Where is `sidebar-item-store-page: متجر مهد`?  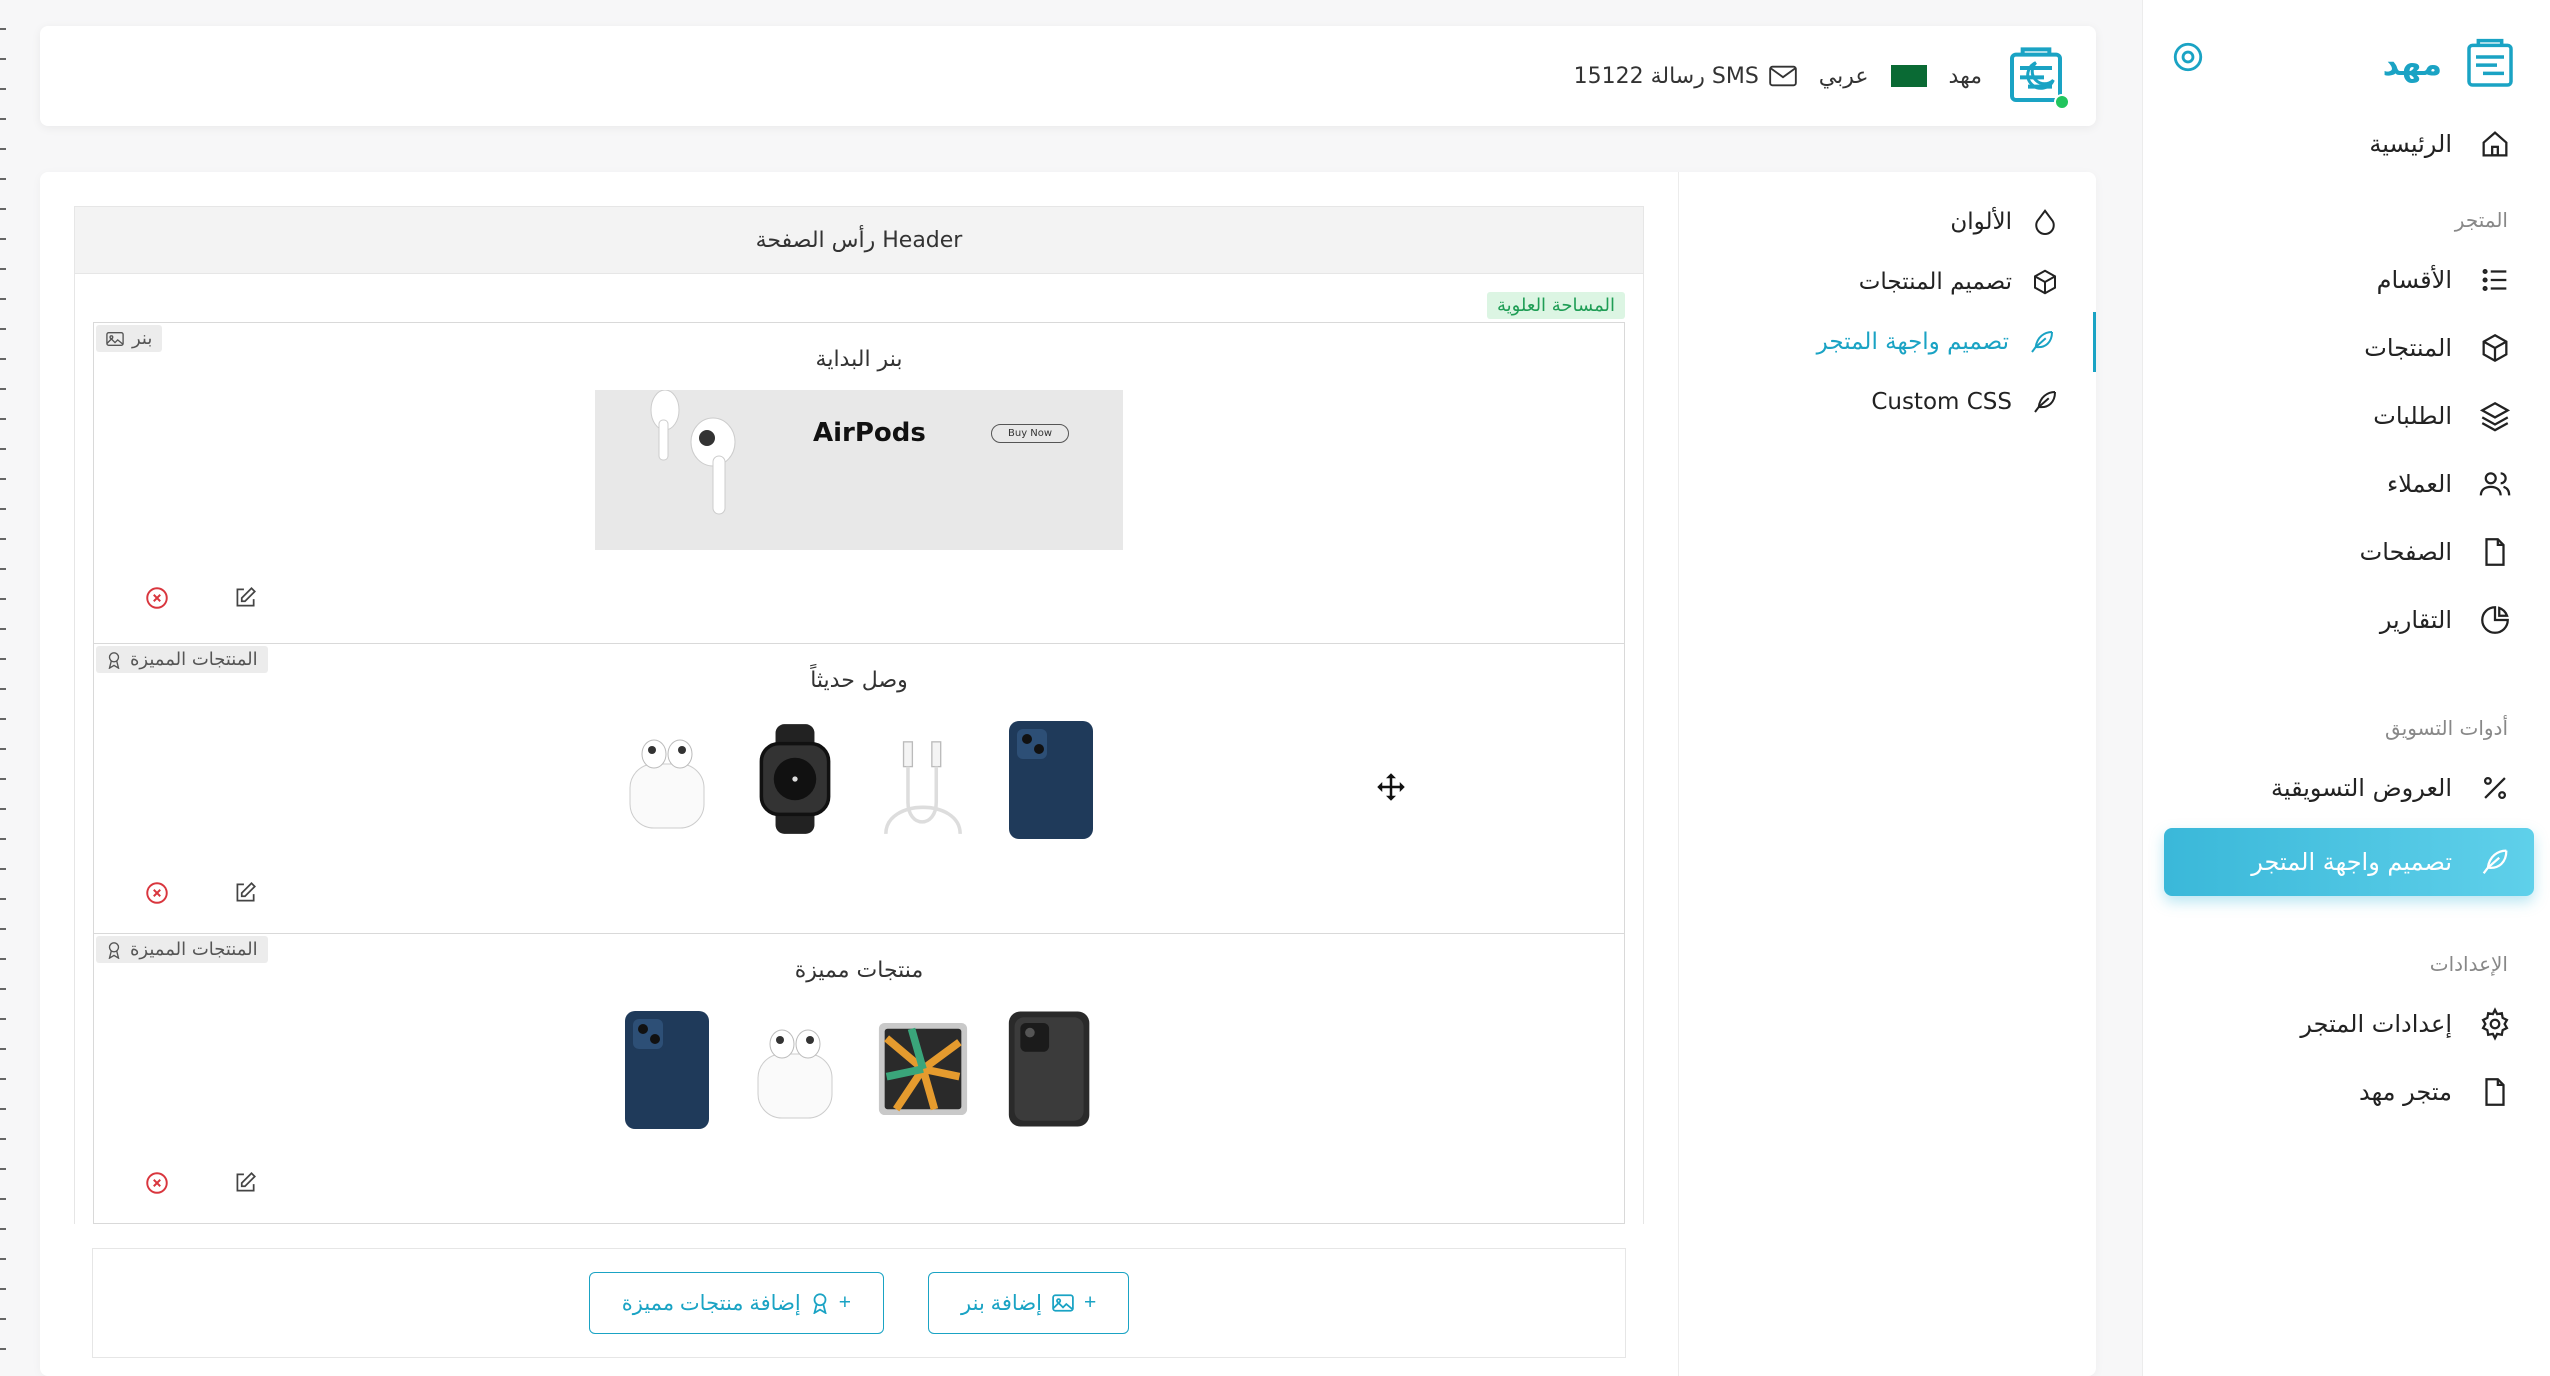
sidebar-item-store-page: متجر مهد is located at coordinates (2346, 1092).